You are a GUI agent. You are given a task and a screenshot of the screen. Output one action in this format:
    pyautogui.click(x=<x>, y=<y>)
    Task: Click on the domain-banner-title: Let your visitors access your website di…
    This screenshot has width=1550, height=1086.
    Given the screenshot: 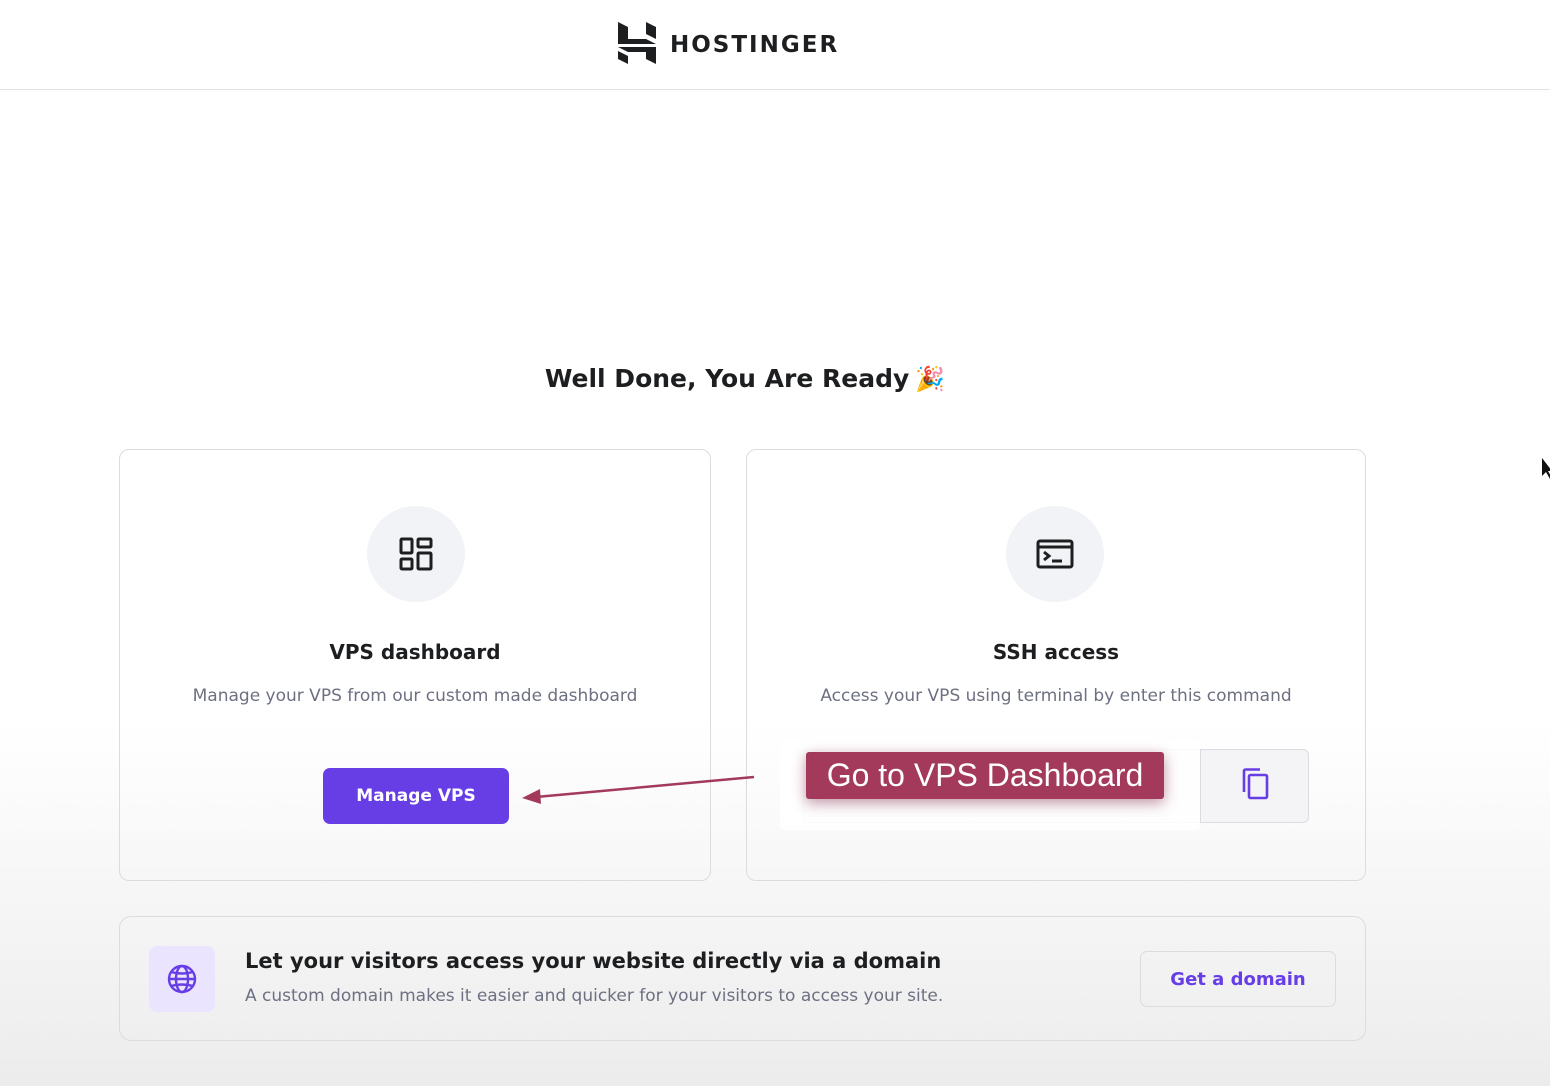 What is the action you would take?
    pyautogui.click(x=593, y=961)
    